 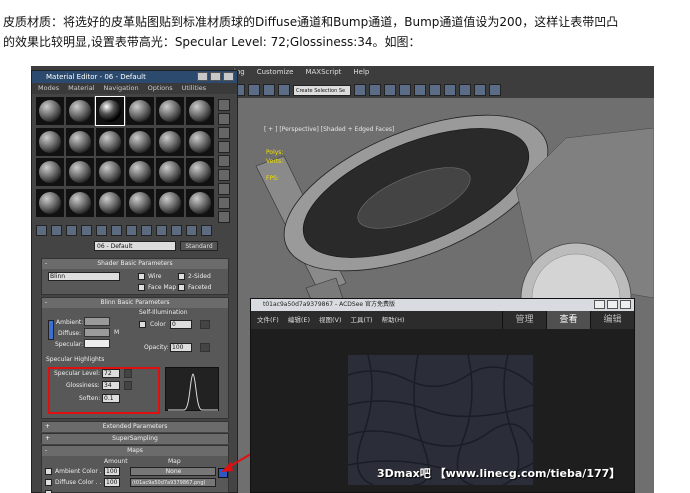 What do you see at coordinates (612, 304) in the screenshot?
I see `acdsee-maximize-button` at bounding box center [612, 304].